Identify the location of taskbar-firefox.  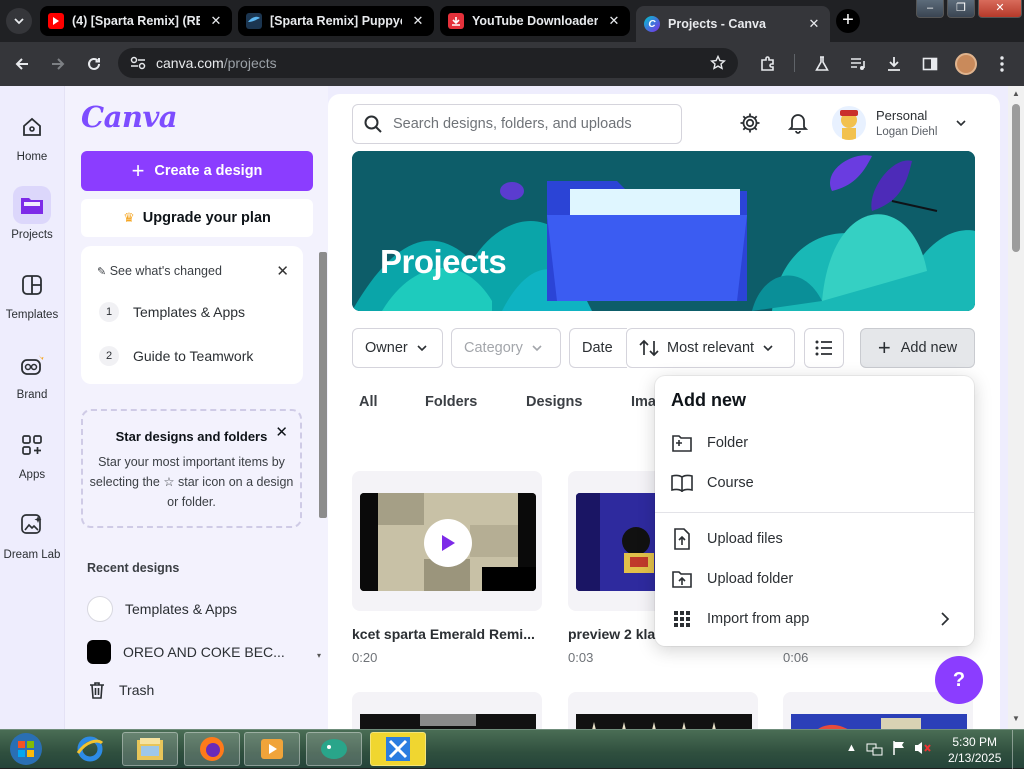
(212, 749).